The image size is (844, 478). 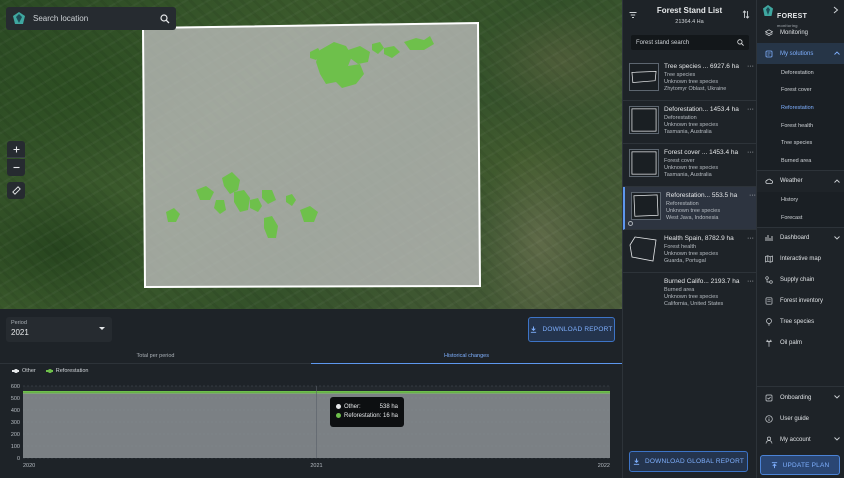 What do you see at coordinates (806, 465) in the screenshot?
I see `update-plan-label: UPDATE PLAN` at bounding box center [806, 465].